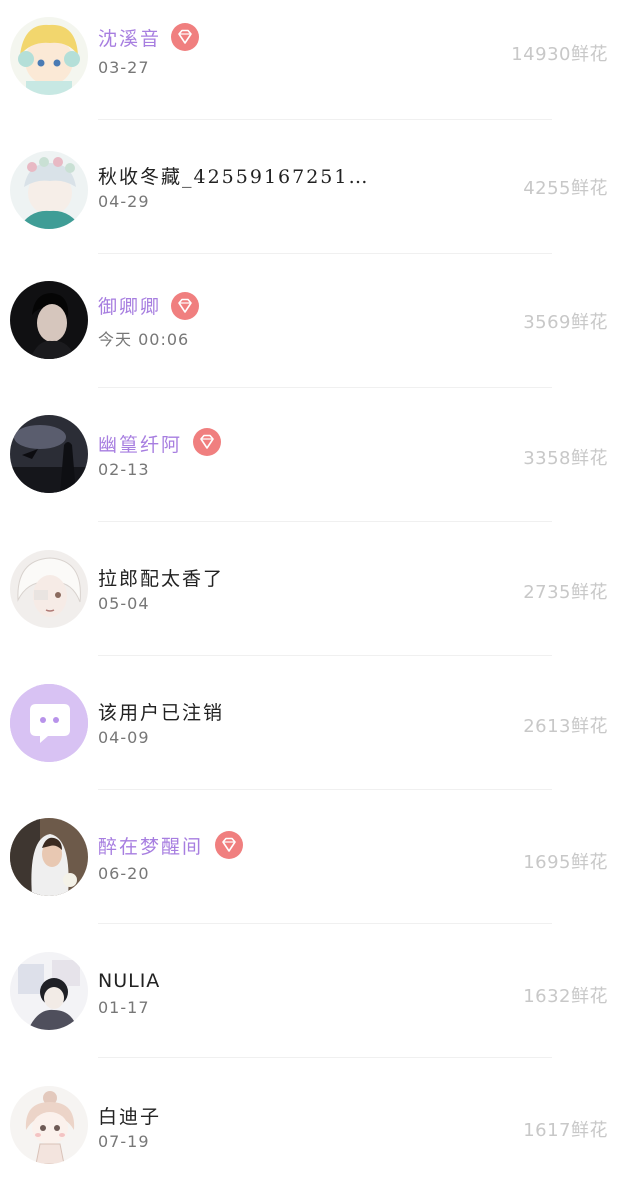 This screenshot has width=640, height=1196. What do you see at coordinates (129, 37) in the screenshot?
I see `user-name: 沈溪音` at bounding box center [129, 37].